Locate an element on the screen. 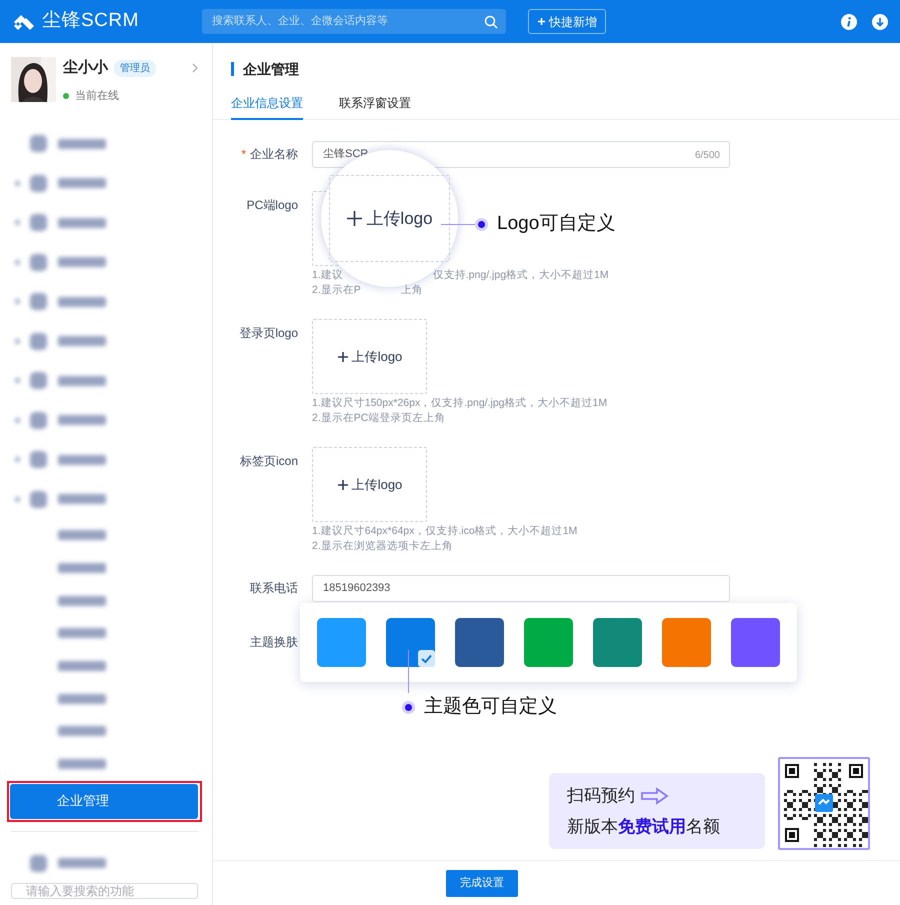  title-bar is located at coordinates (232, 69).